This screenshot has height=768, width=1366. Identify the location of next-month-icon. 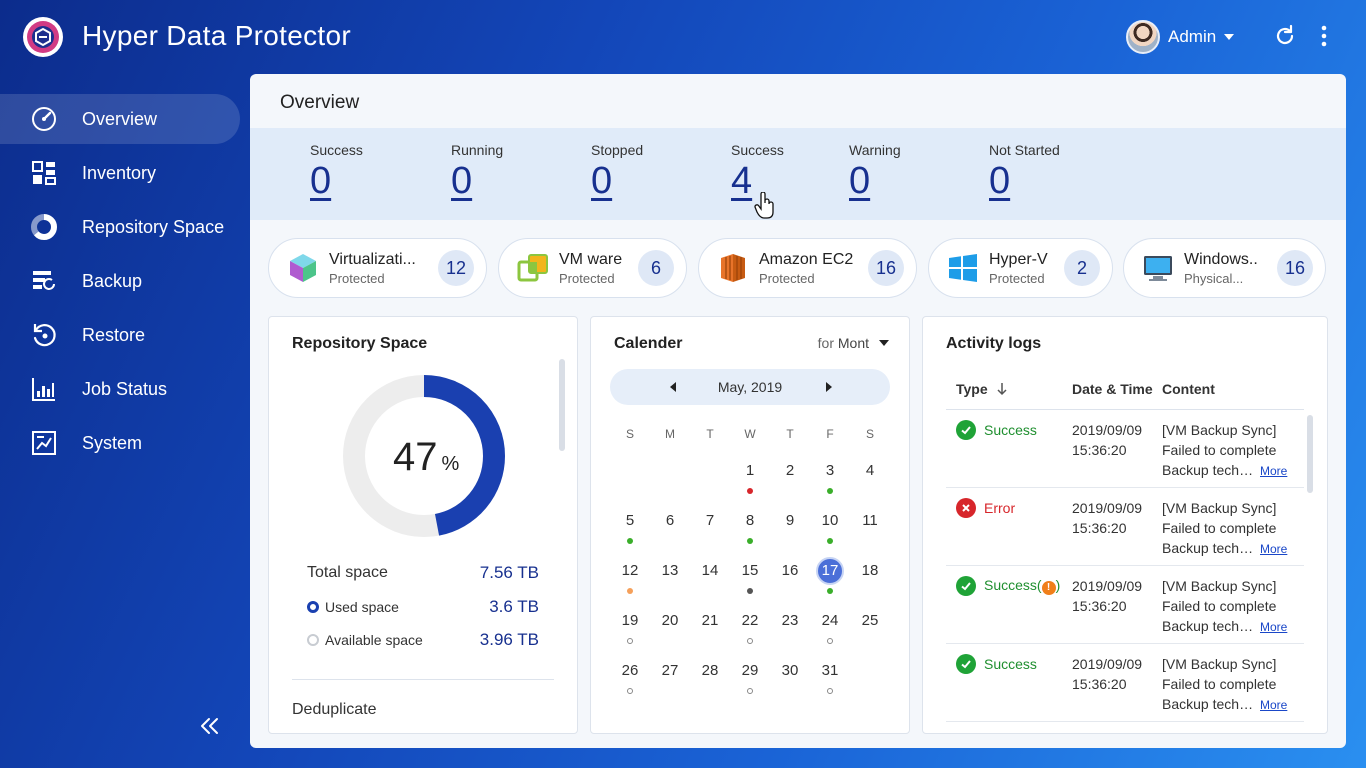
(829, 387).